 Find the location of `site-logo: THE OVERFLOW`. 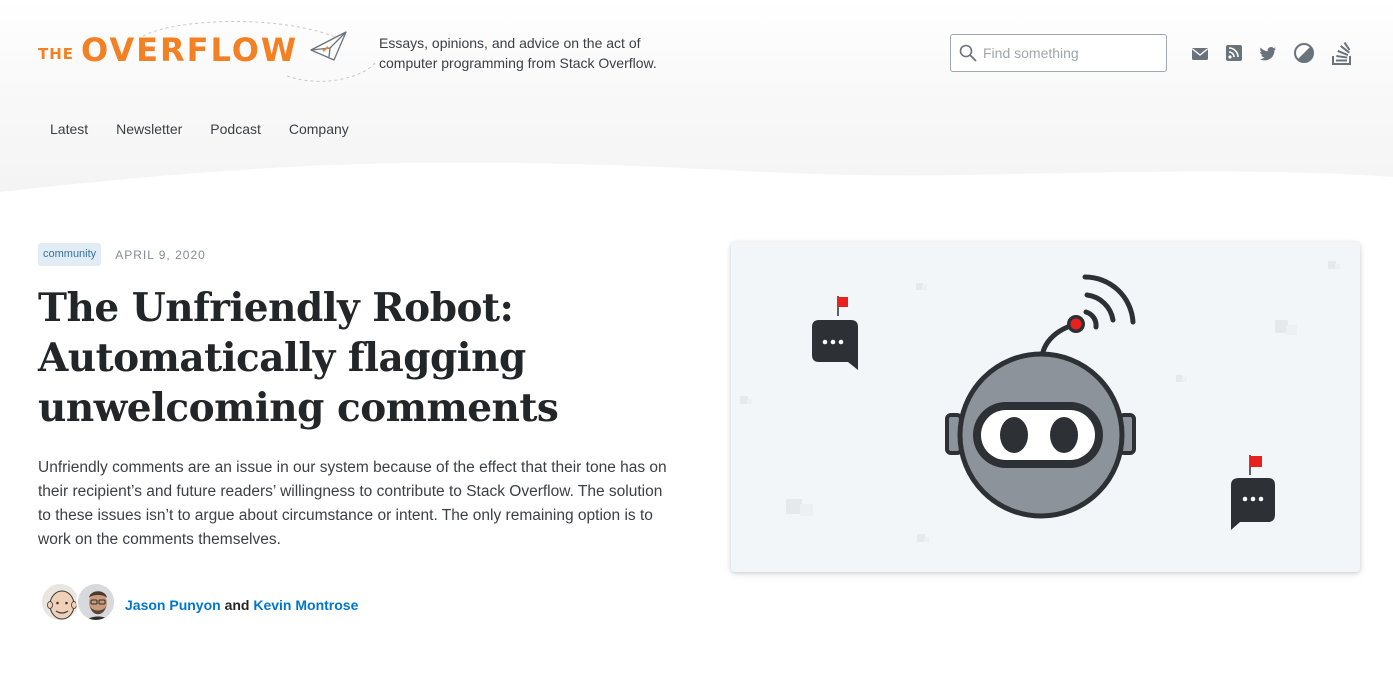

site-logo: THE OVERFLOW is located at coordinates (206, 51).